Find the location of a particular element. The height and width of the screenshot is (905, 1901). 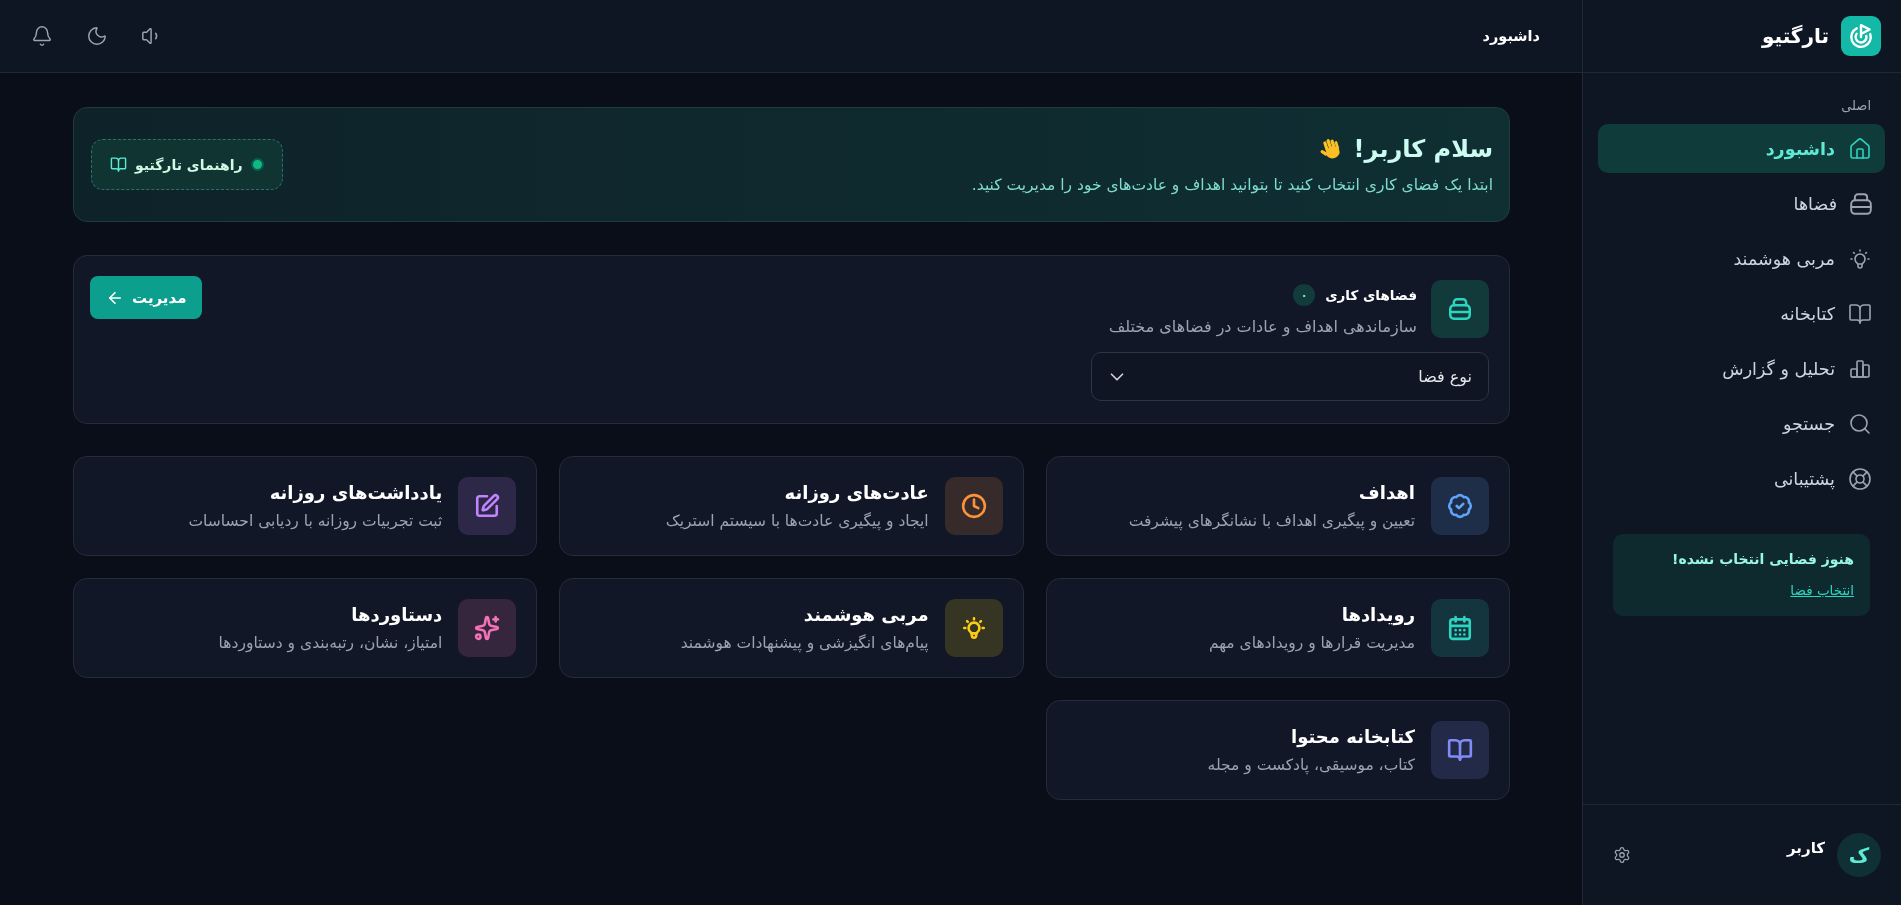

welcome-title: سلام کاربر! is located at coordinates (1423, 149).